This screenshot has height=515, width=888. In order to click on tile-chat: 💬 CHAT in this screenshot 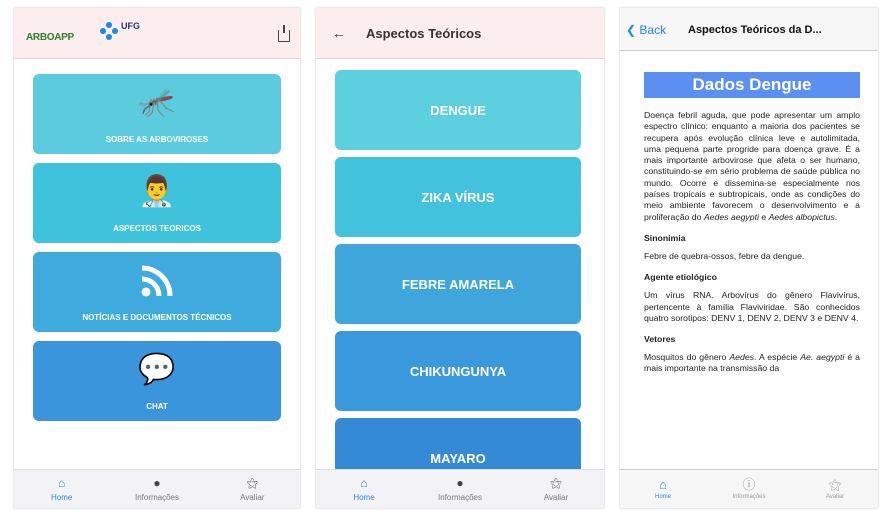, I will do `click(157, 381)`.